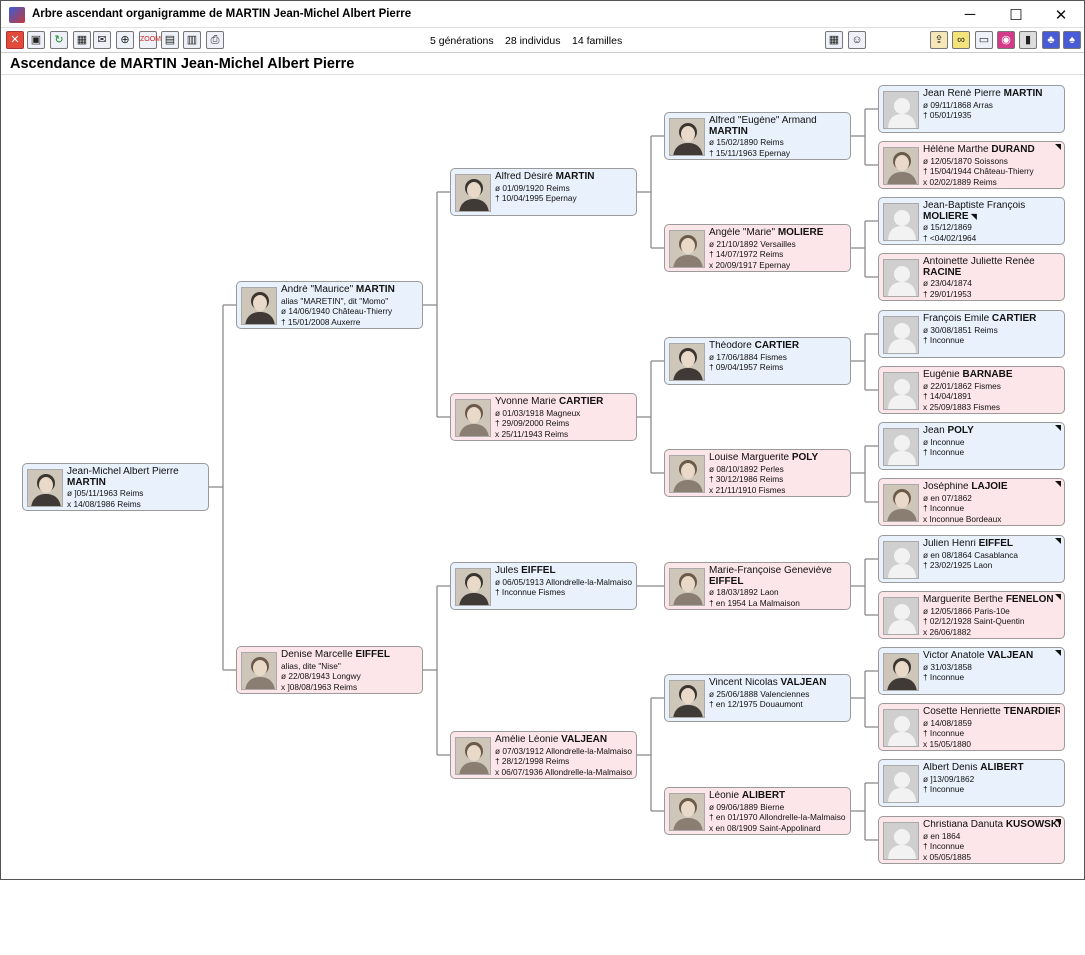 This screenshot has height=955, width=1085. What do you see at coordinates (1023, 94) in the screenshot?
I see `surname: MARTIN` at bounding box center [1023, 94].